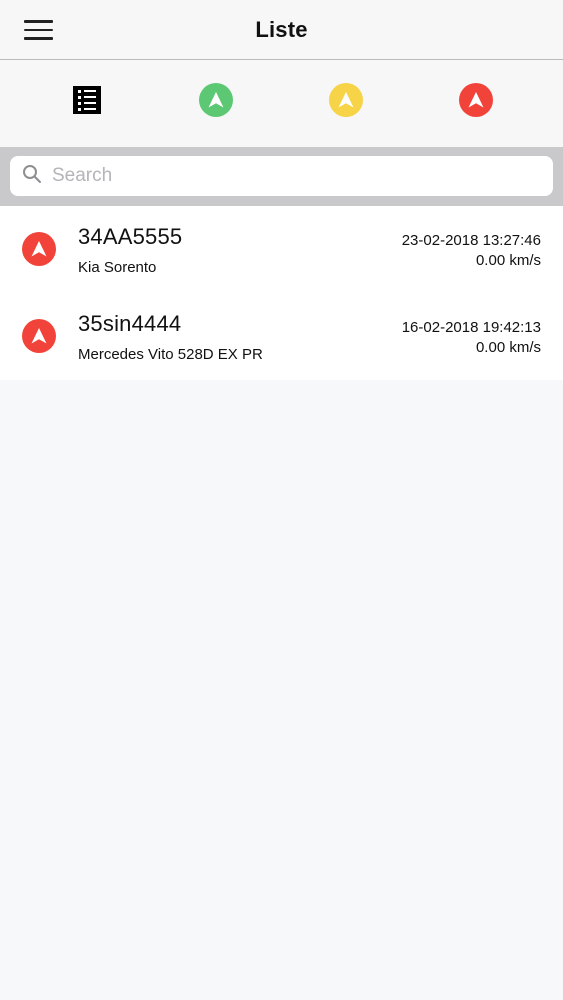  Describe the element at coordinates (471, 327) in the screenshot. I see `vehicle-timestamp: 16-02-2018 19:42:13` at that location.